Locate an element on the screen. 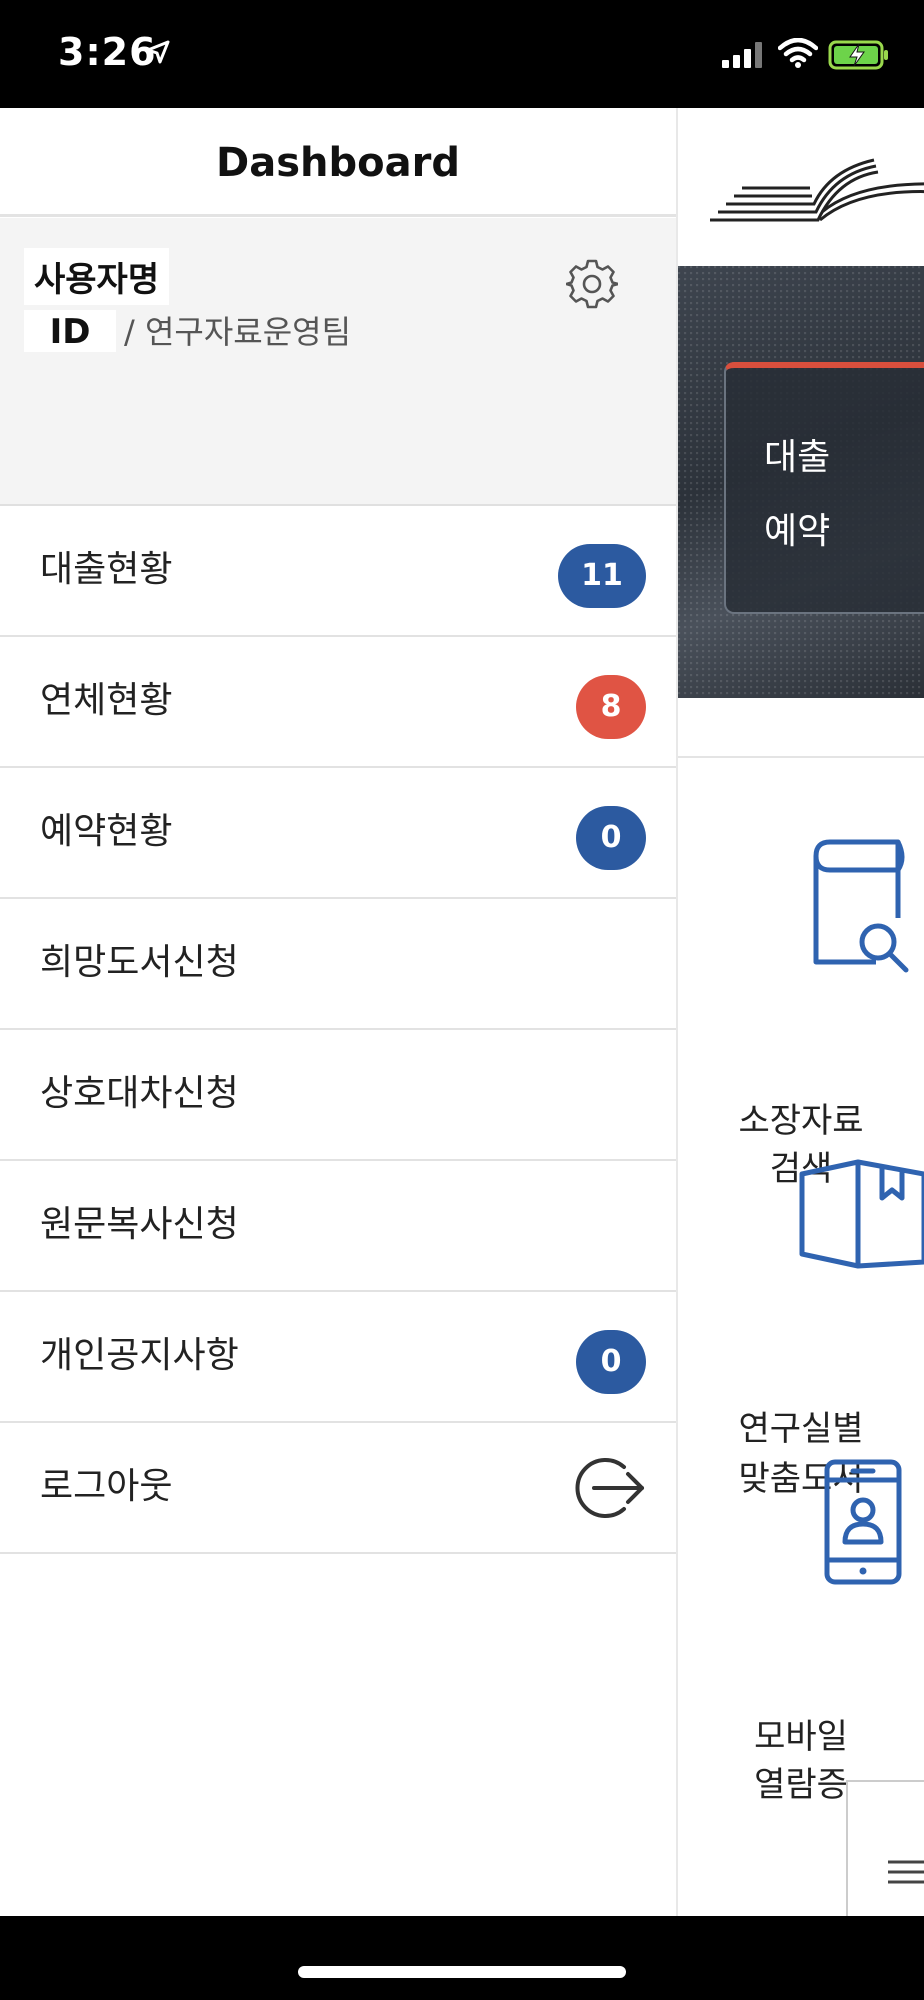 Image resolution: width=924 pixels, height=2000 pixels. notice-count-badge: 0 is located at coordinates (611, 1362).